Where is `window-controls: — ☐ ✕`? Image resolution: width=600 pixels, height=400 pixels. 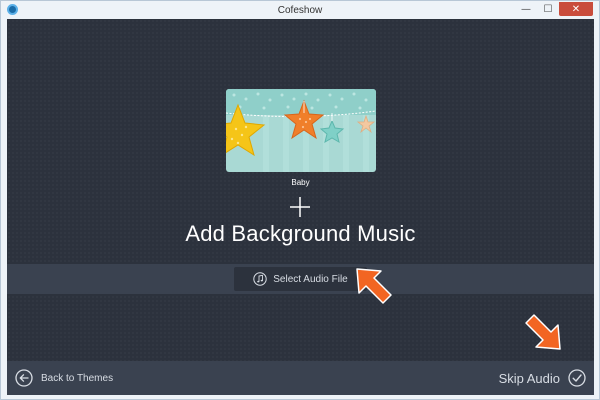
window-controls: — ☐ ✕ is located at coordinates (554, 9).